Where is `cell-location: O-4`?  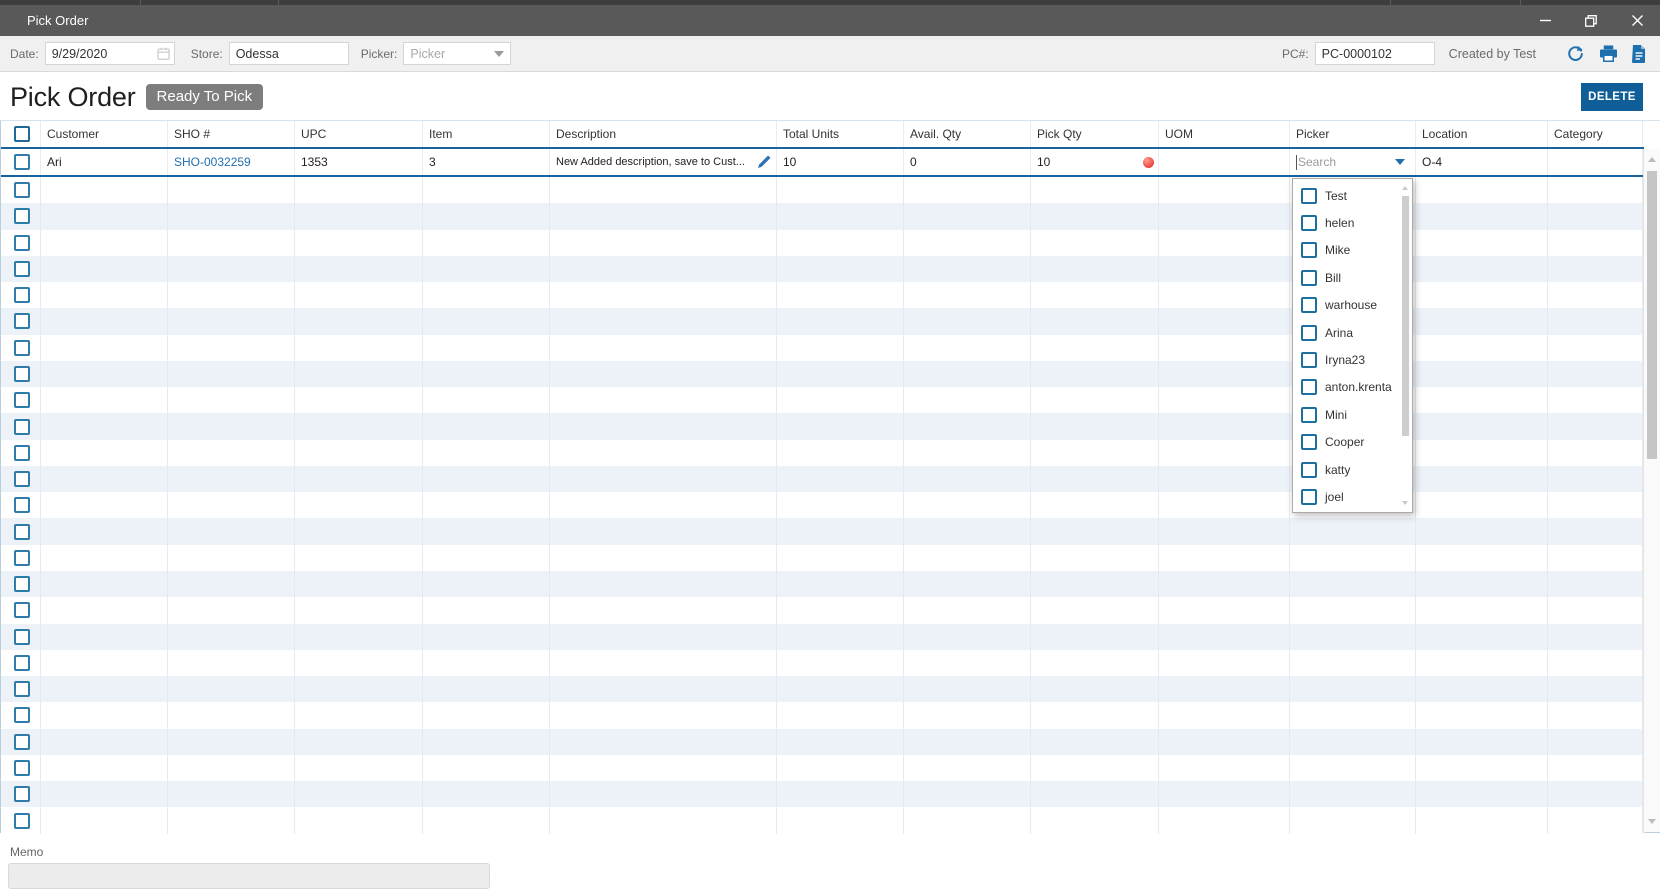
cell-location: O-4 is located at coordinates (1482, 162).